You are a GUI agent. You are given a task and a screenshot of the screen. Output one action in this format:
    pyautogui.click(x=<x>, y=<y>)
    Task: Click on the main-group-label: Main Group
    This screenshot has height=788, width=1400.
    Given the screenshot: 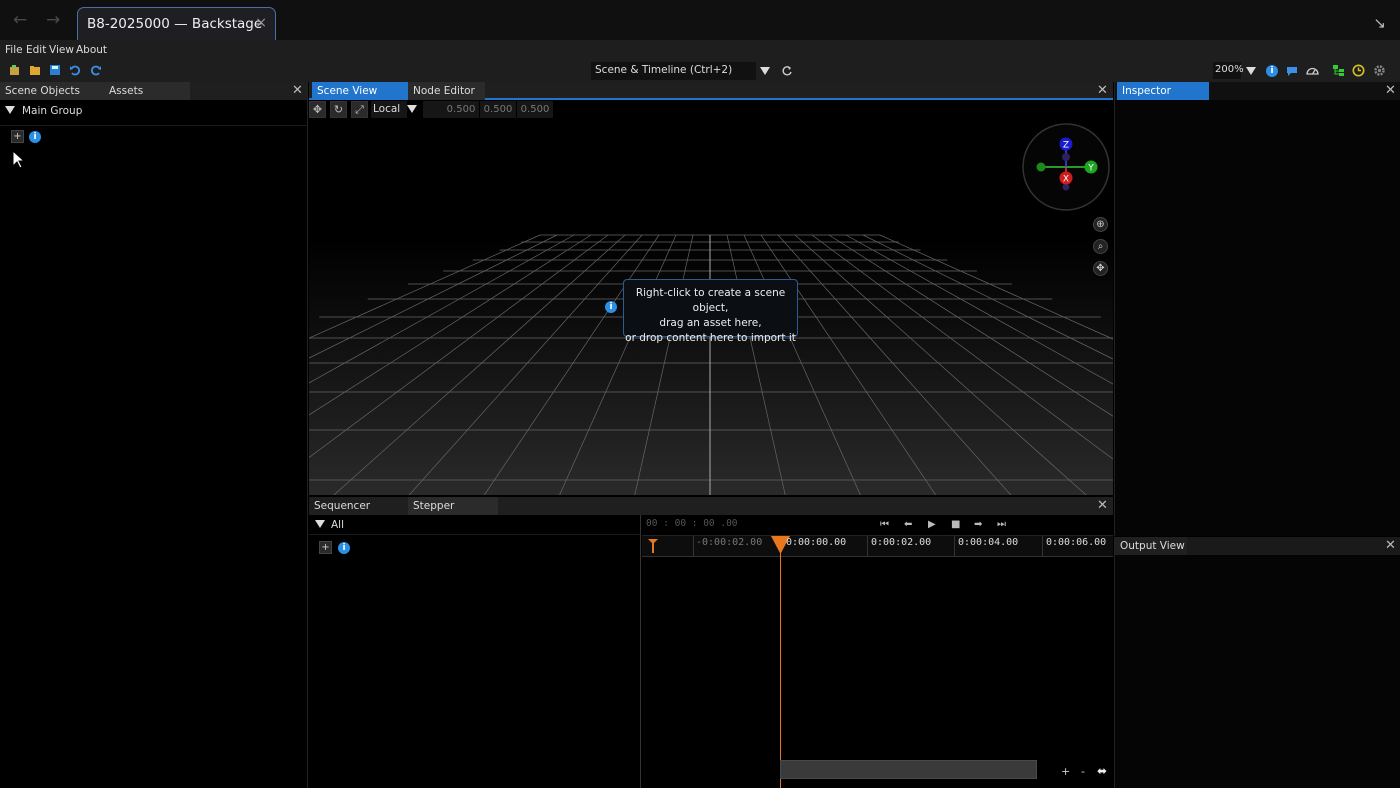 What is the action you would take?
    pyautogui.click(x=52, y=111)
    